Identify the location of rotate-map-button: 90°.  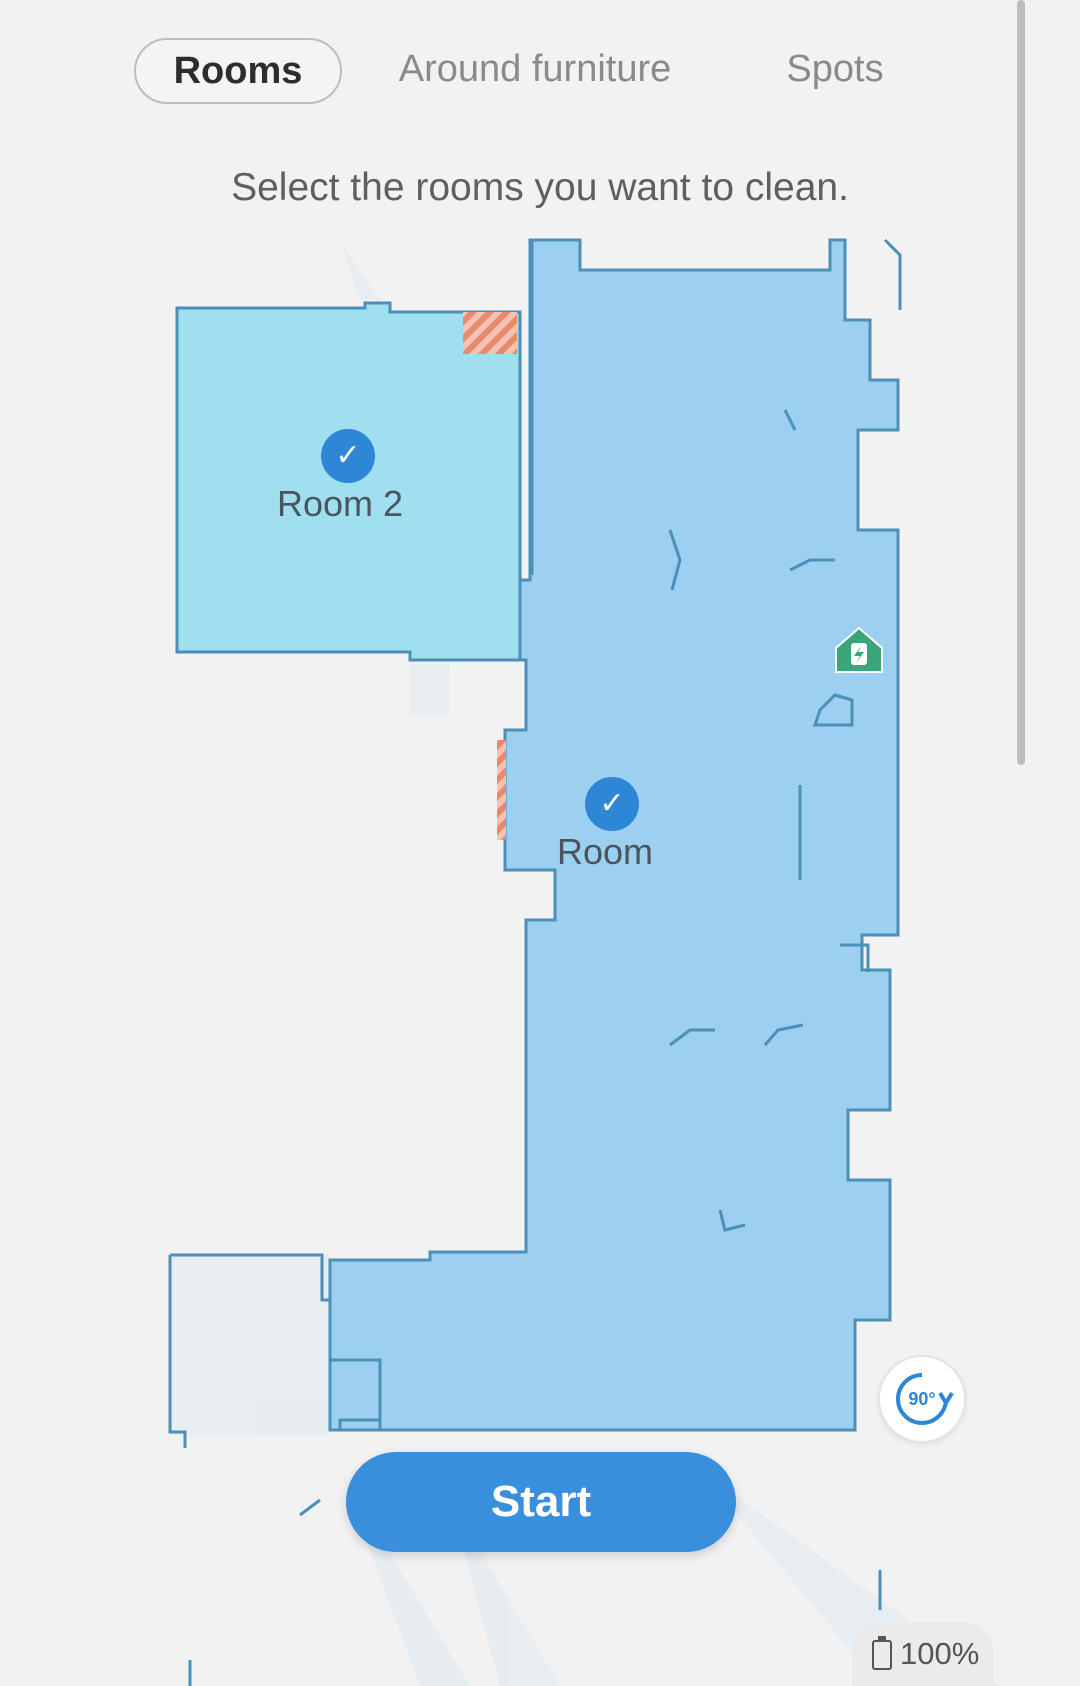
(922, 1399).